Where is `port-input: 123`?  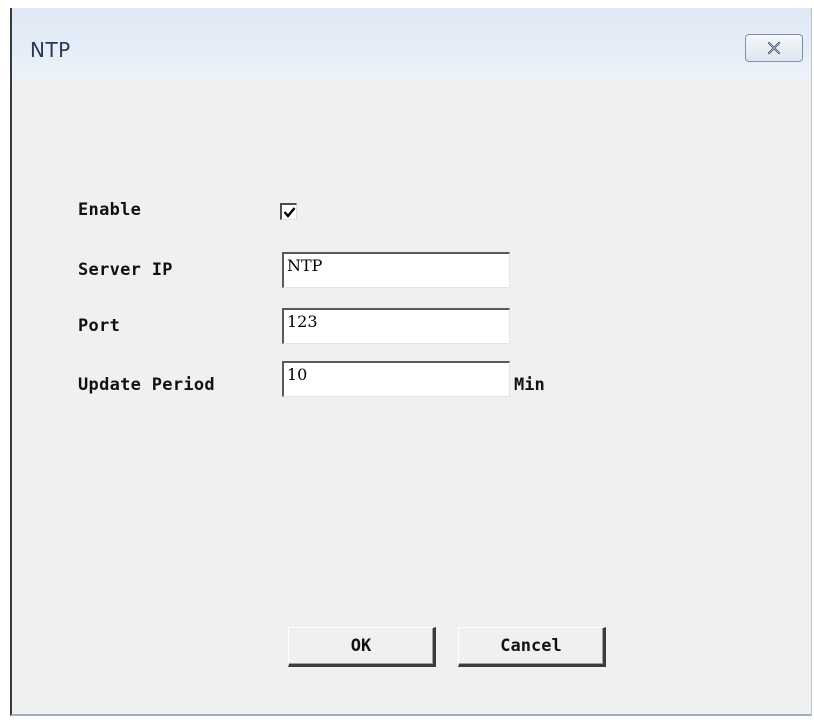
port-input: 123 is located at coordinates (396, 326).